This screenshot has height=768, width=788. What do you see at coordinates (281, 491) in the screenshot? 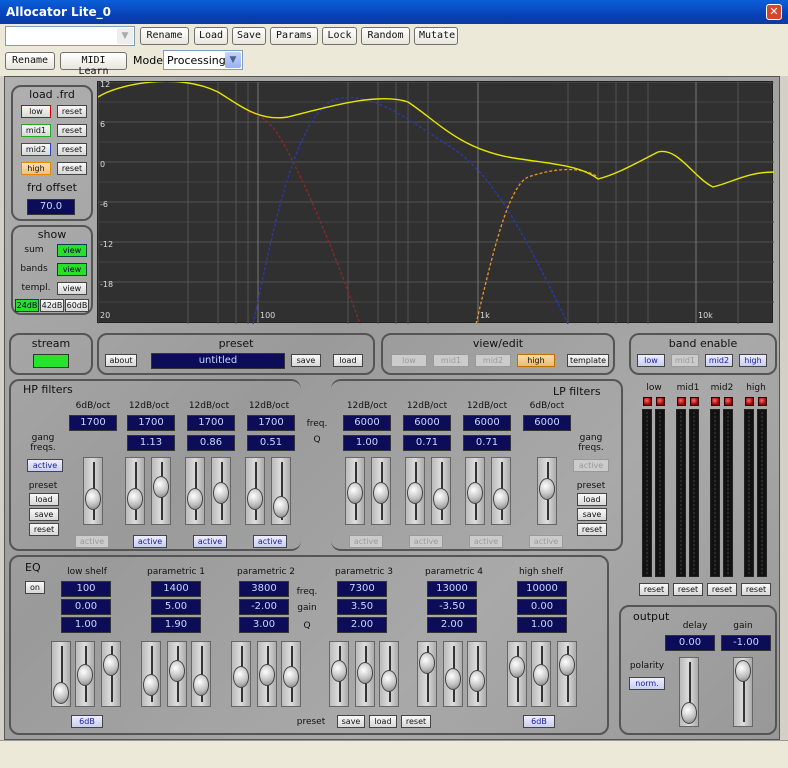
I see `hp-slider-4b` at bounding box center [281, 491].